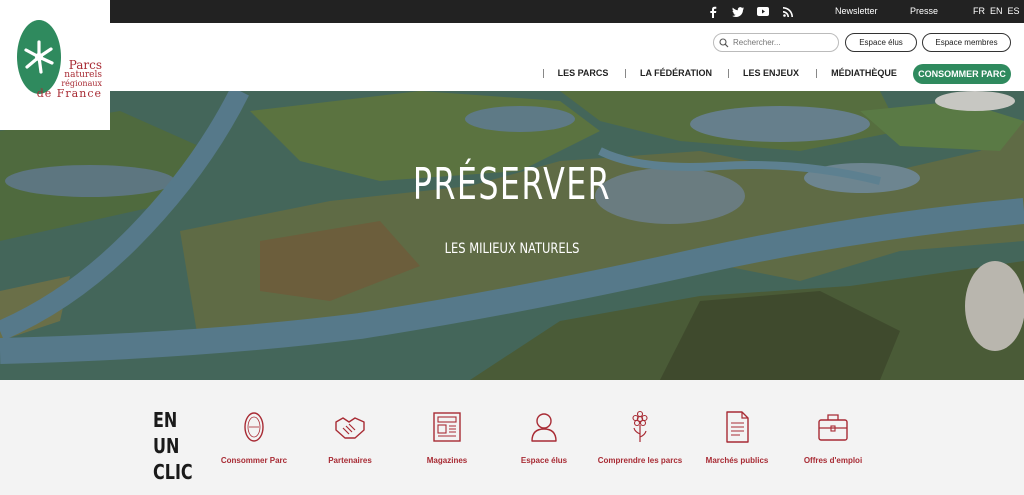 The width and height of the screenshot is (1024, 495). Describe the element at coordinates (833, 460) in the screenshot. I see `quick-link-label: Offres d'emploi` at that location.